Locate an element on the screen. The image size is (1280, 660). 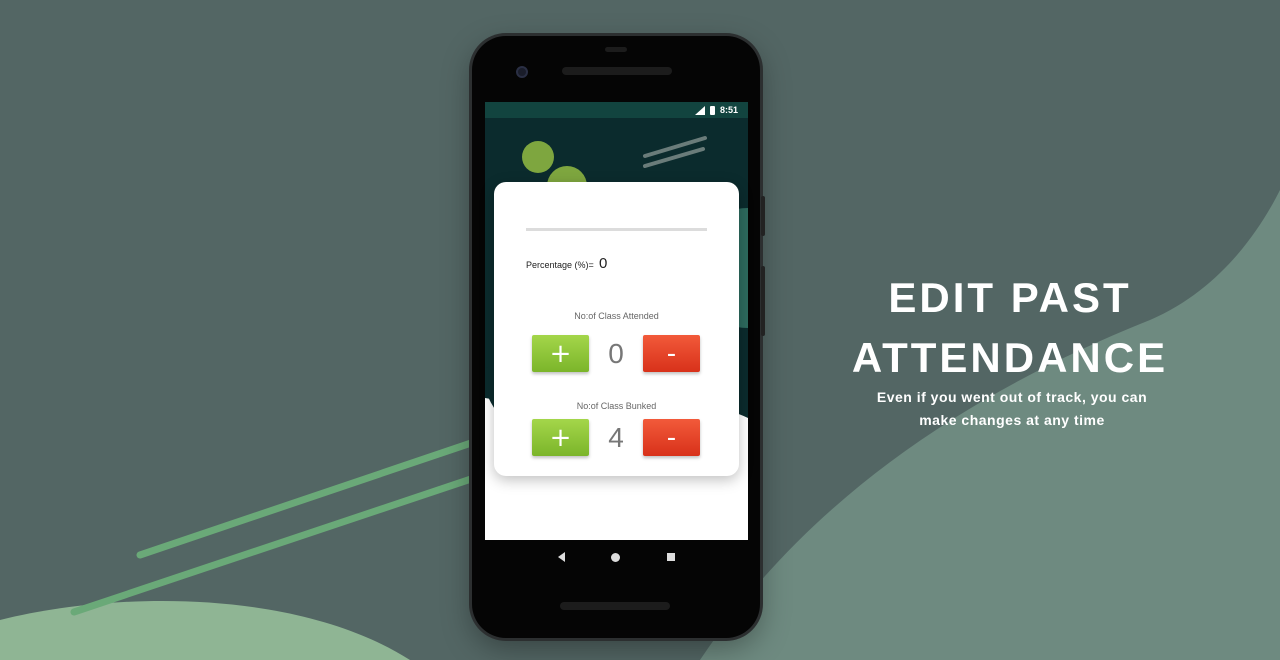
attended-minus-button: - is located at coordinates (671, 353).